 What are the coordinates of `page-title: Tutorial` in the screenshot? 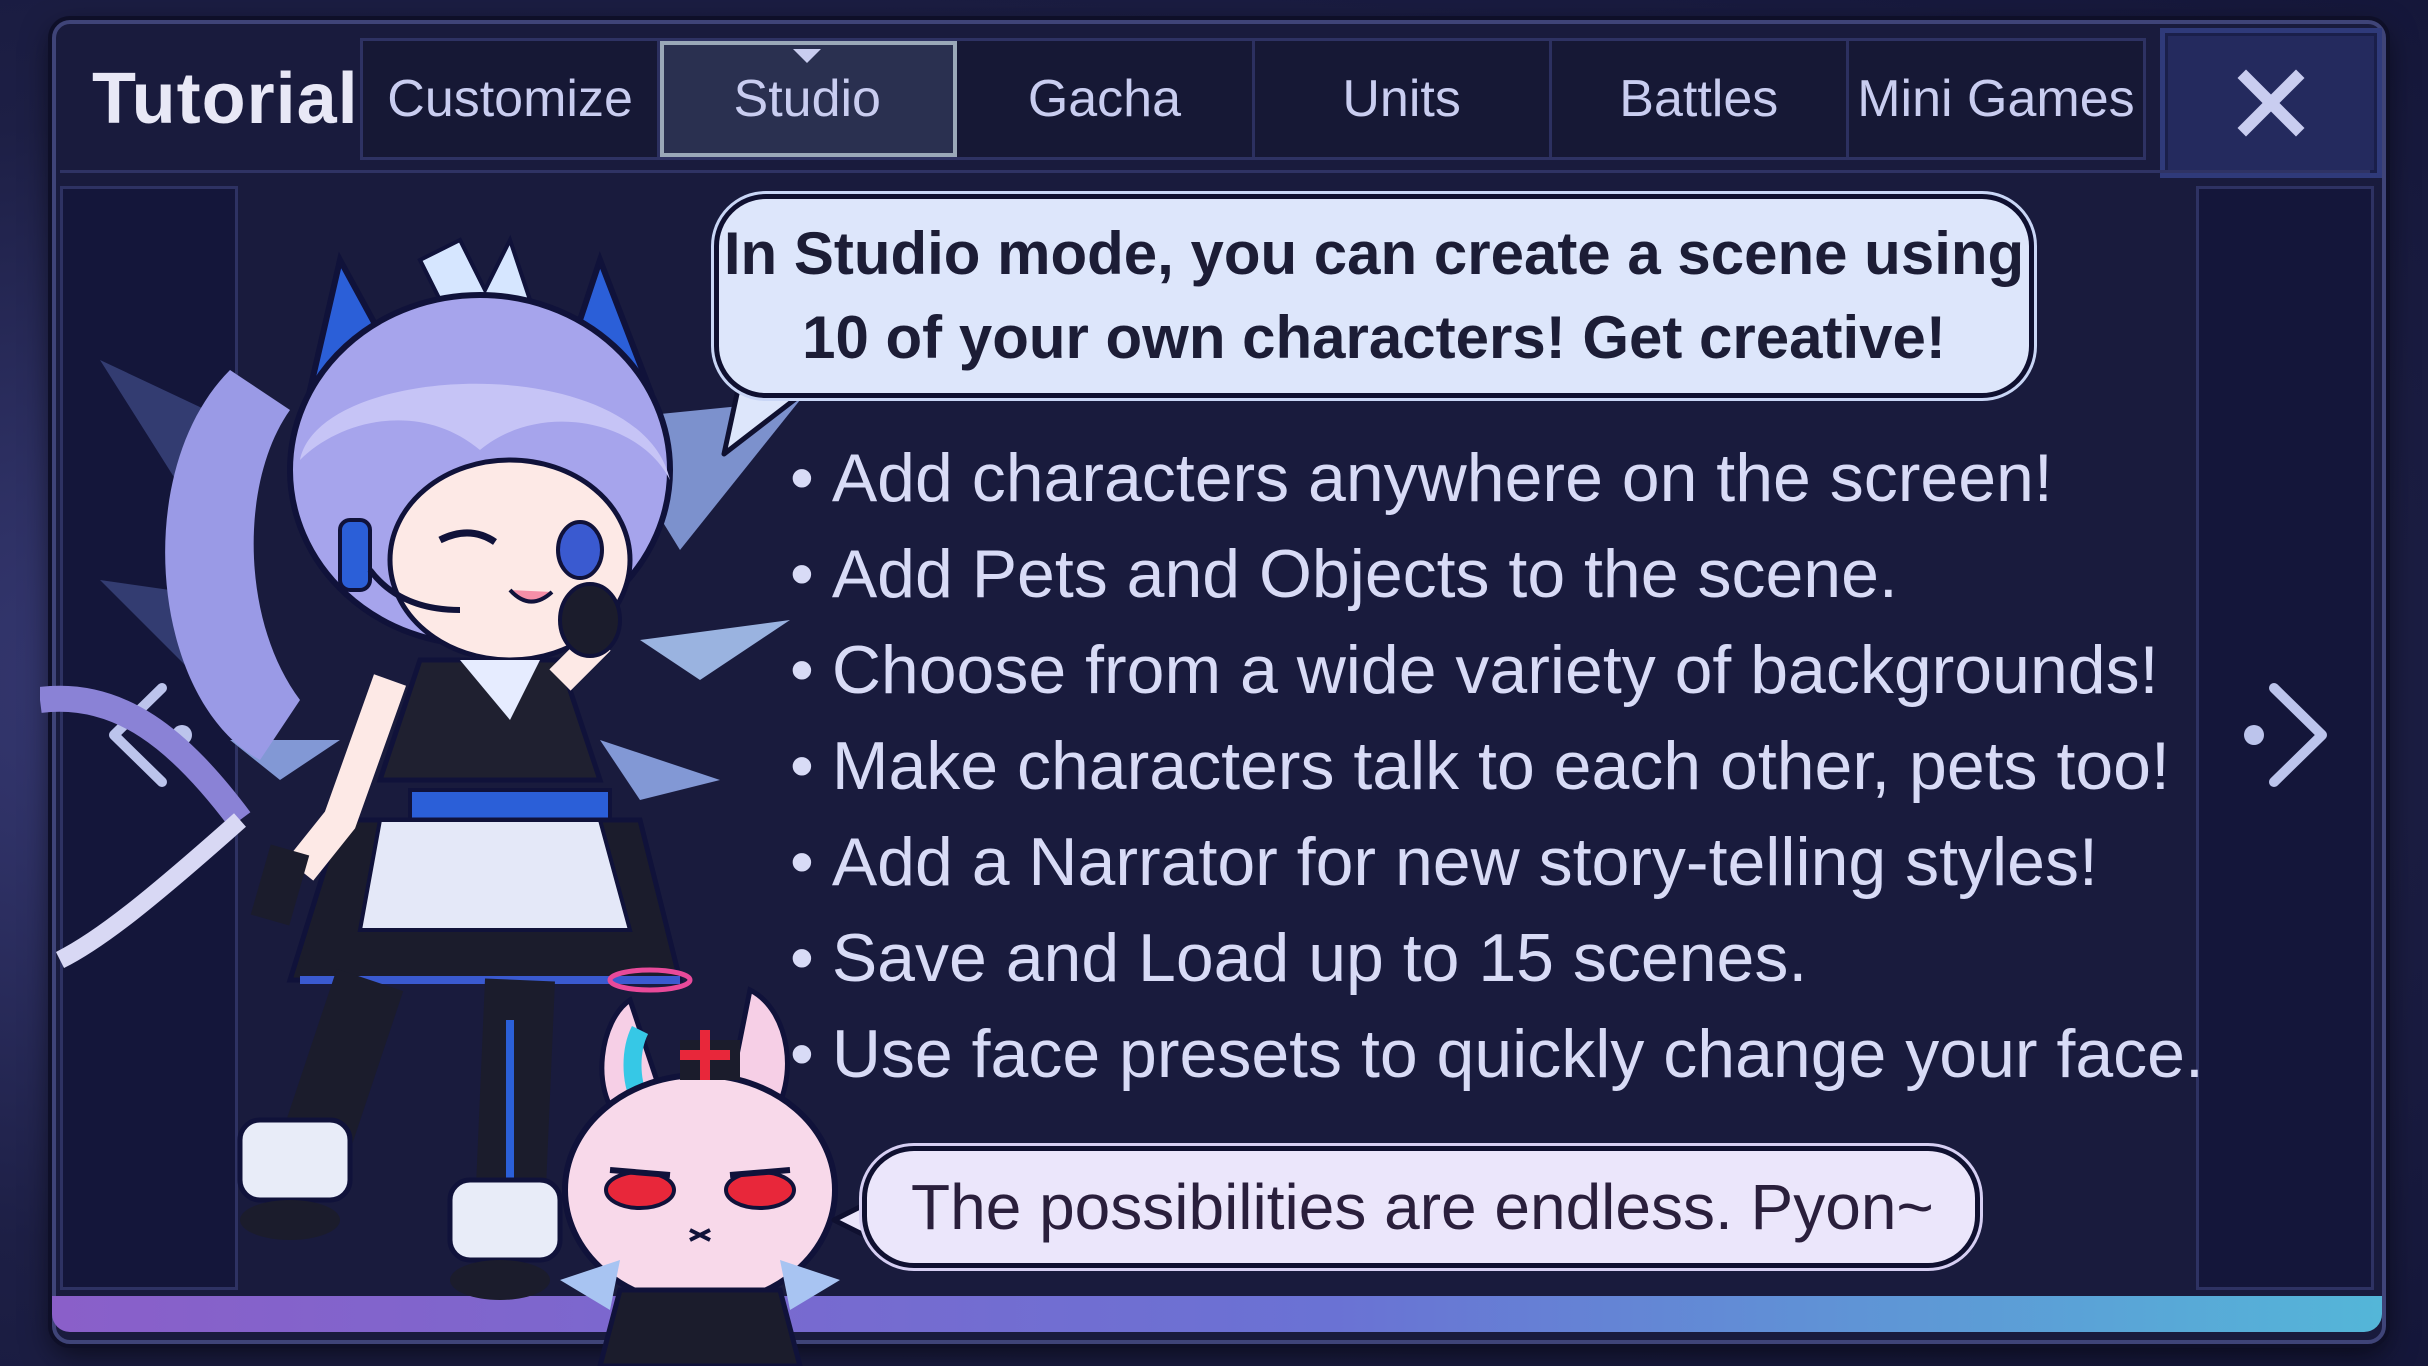 It's located at (225, 99).